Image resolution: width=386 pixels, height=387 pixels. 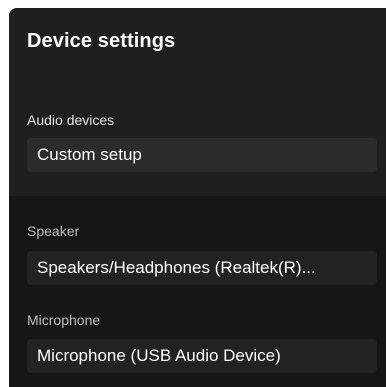 I want to click on speaker-label: Speaker, so click(x=53, y=231).